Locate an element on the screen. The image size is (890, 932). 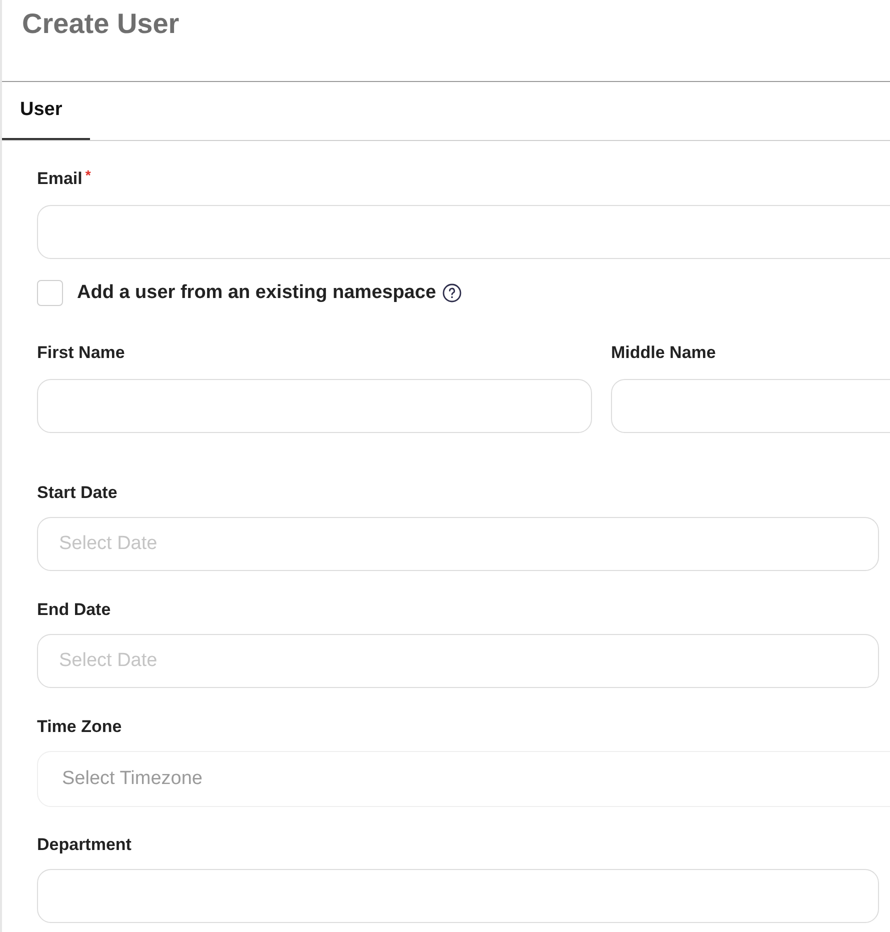
tab: User is located at coordinates (46, 111).